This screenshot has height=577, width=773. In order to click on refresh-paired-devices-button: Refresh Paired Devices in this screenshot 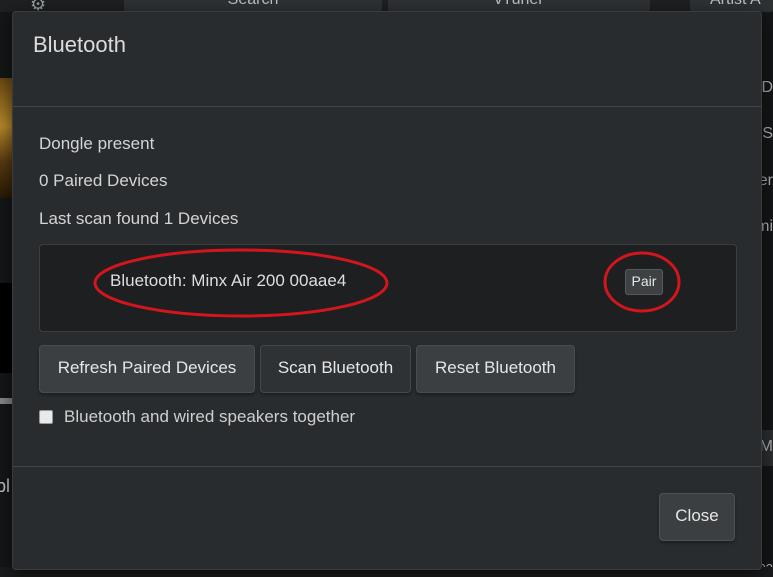, I will do `click(147, 369)`.